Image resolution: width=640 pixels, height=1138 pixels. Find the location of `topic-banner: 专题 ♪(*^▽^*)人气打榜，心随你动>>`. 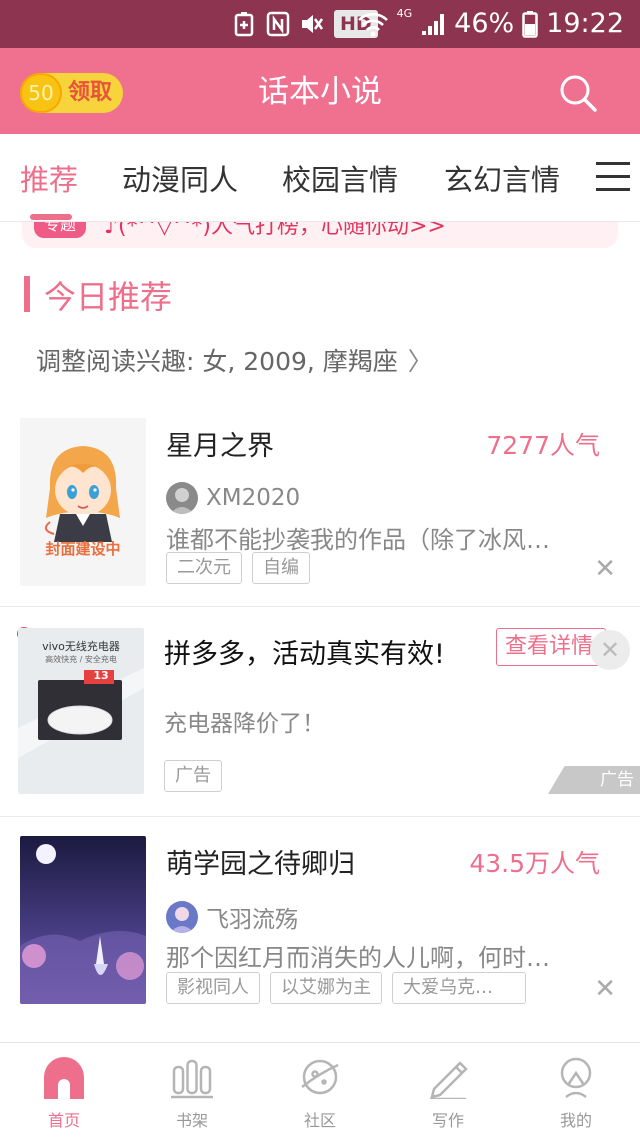

topic-banner: 专题 ♪(*^▽^*)人气打榜，心随你动>> is located at coordinates (320, 235).